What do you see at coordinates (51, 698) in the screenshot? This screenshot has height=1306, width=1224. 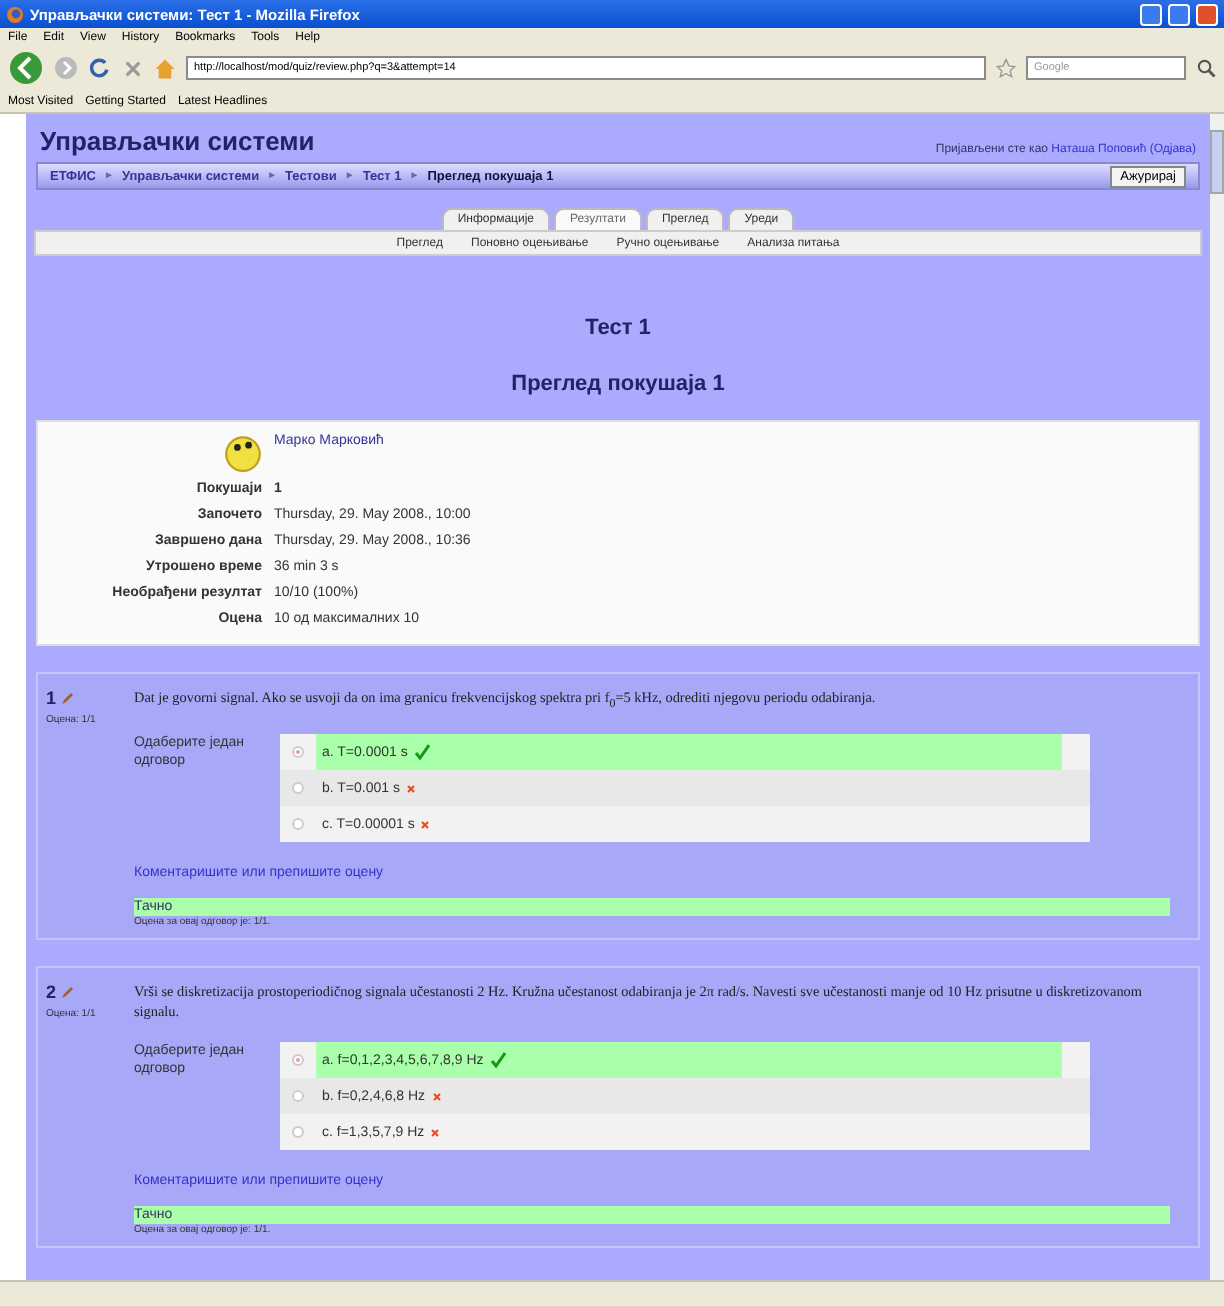 I see `question-number: 1` at bounding box center [51, 698].